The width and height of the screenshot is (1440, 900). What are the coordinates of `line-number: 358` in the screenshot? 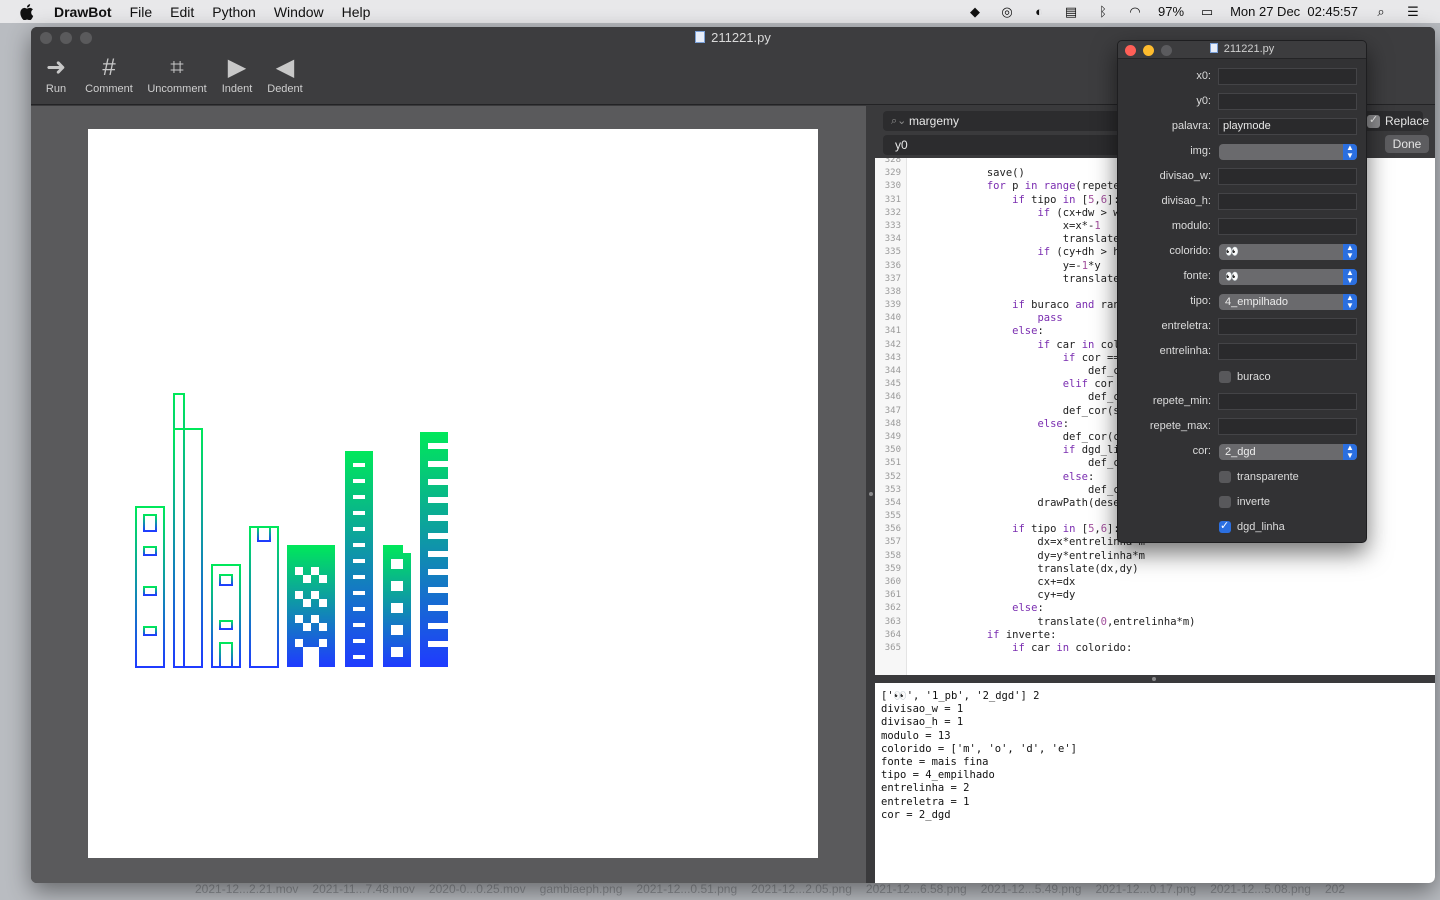 It's located at (892, 555).